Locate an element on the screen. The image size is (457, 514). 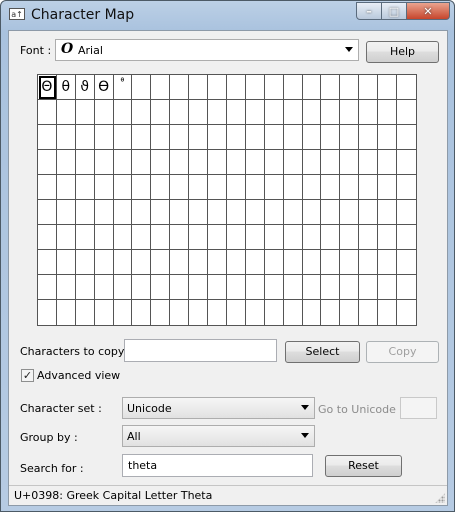
maximize-button: □ is located at coordinates (394, 11).